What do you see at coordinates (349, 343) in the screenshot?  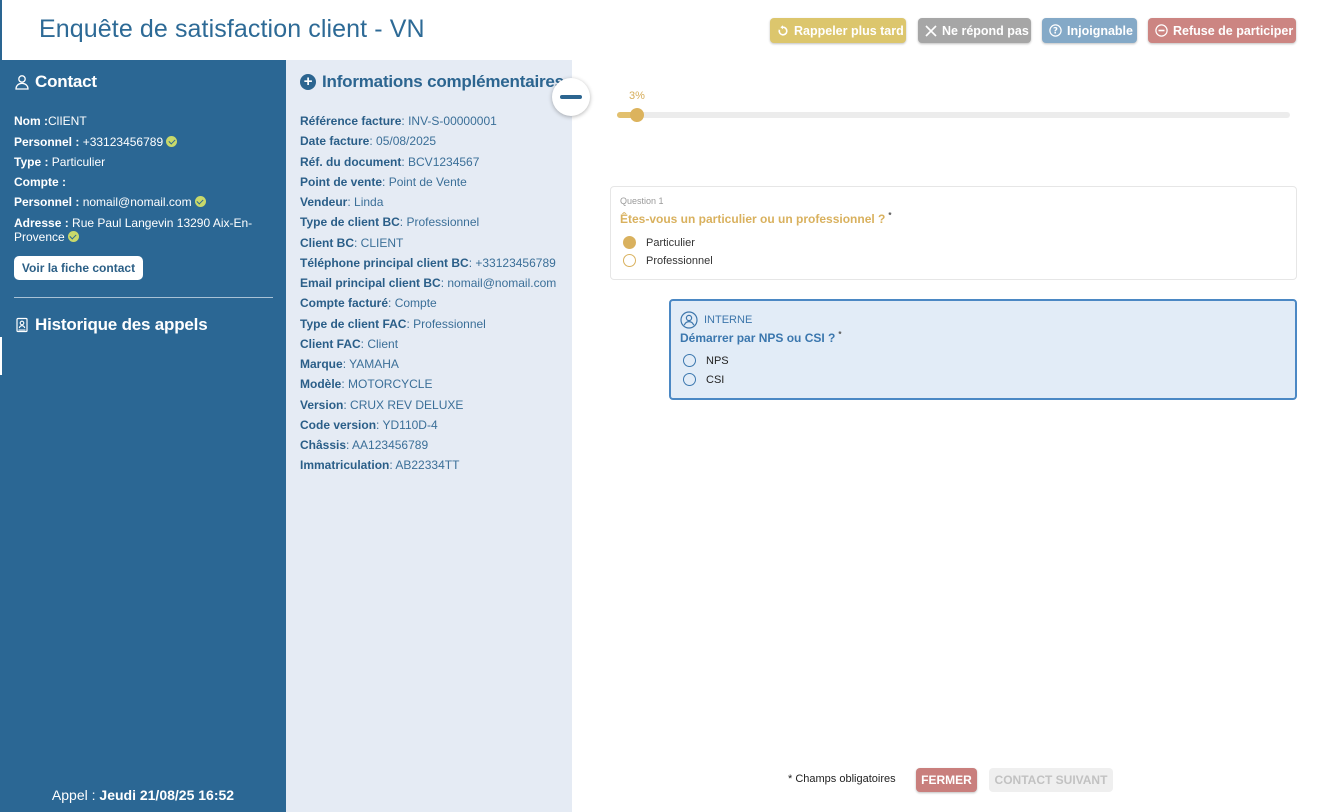 I see `info-item: Client FAC: Client` at bounding box center [349, 343].